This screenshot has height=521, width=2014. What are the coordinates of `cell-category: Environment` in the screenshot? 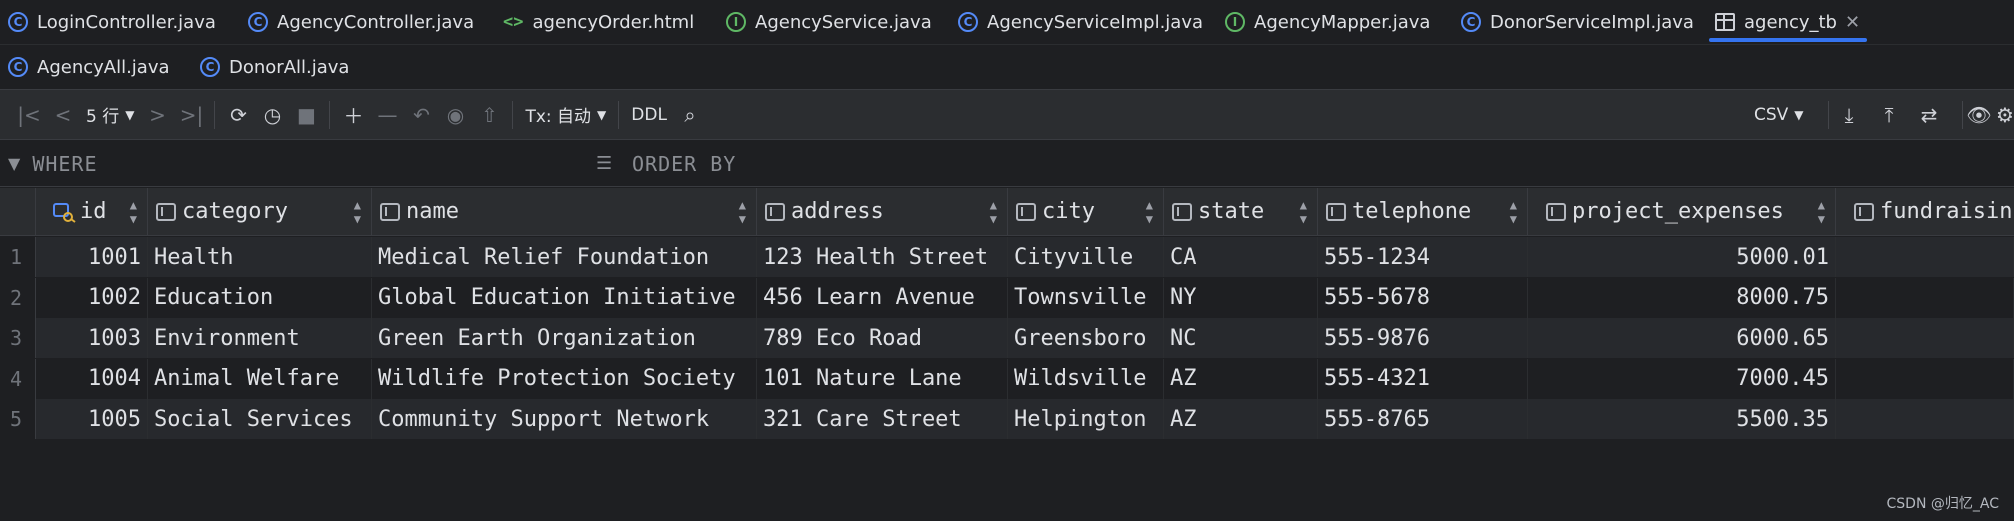 It's located at (260, 338).